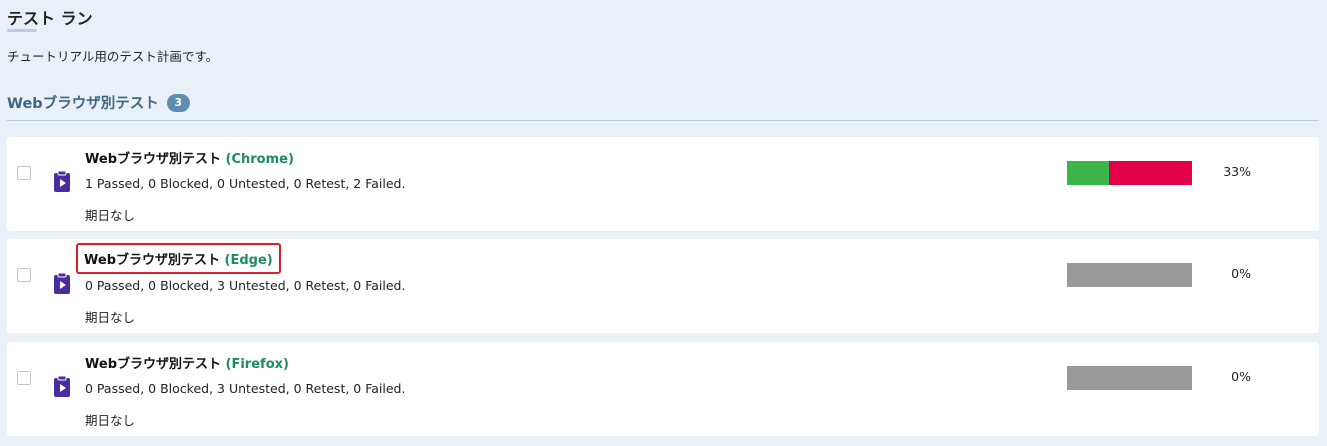  Describe the element at coordinates (83, 102) in the screenshot. I see `group-title: Webブラウザ別テスト` at that location.